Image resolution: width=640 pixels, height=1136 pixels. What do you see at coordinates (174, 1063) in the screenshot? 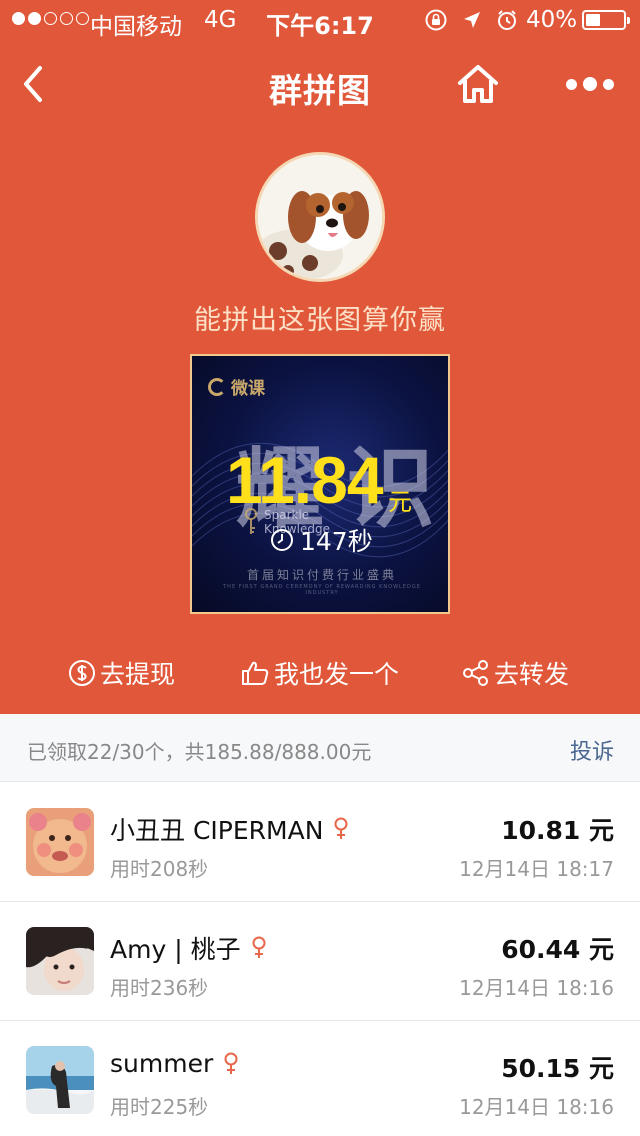
I see `user-name: summer` at bounding box center [174, 1063].